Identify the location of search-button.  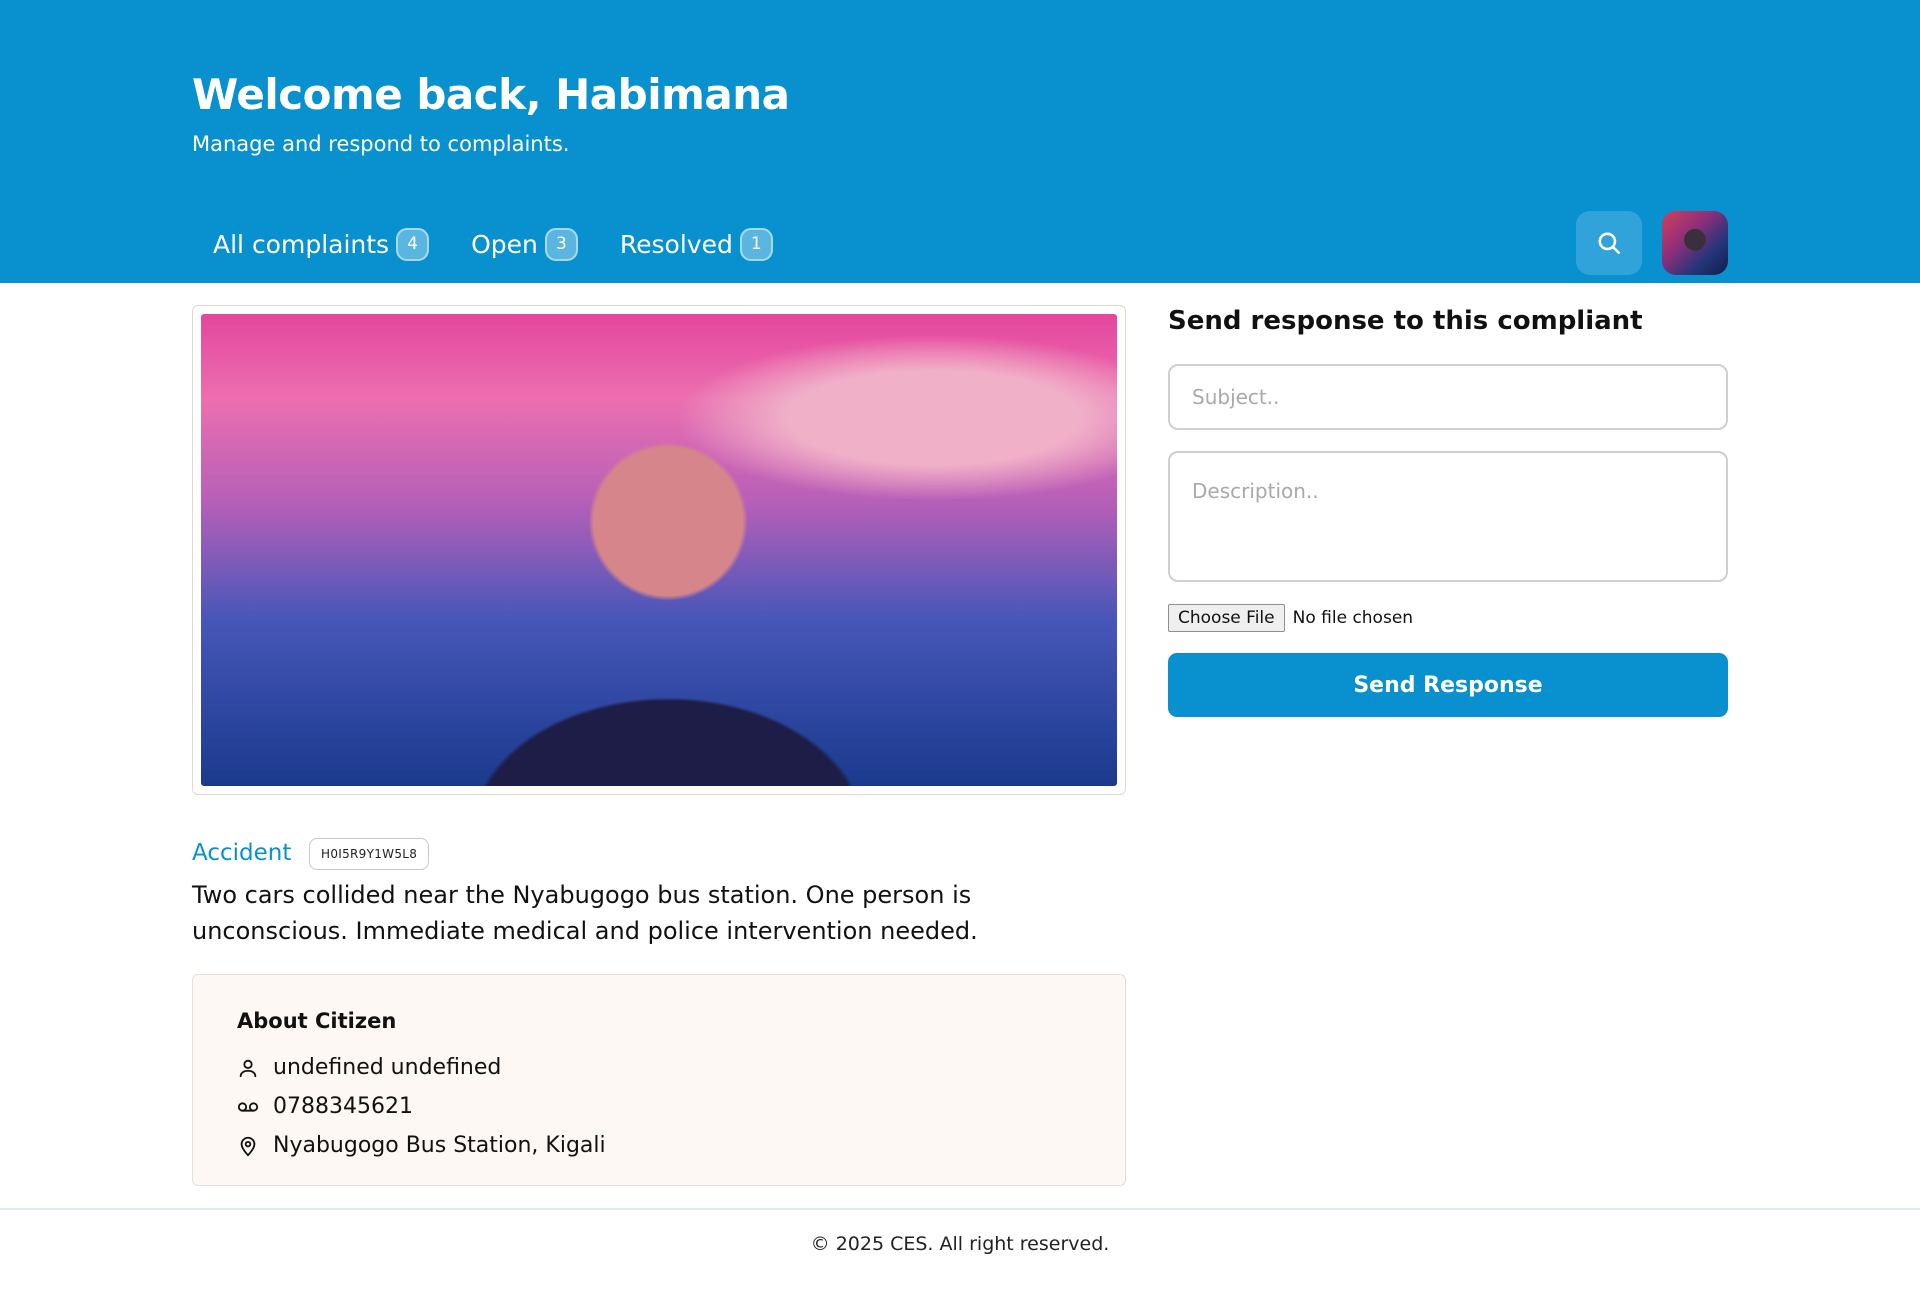
(1609, 243).